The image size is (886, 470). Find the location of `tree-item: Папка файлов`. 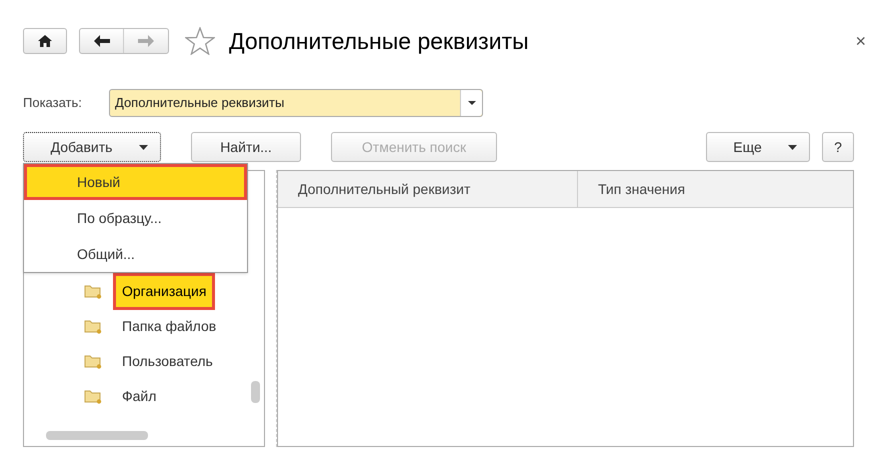

tree-item: Папка файлов is located at coordinates (169, 326).